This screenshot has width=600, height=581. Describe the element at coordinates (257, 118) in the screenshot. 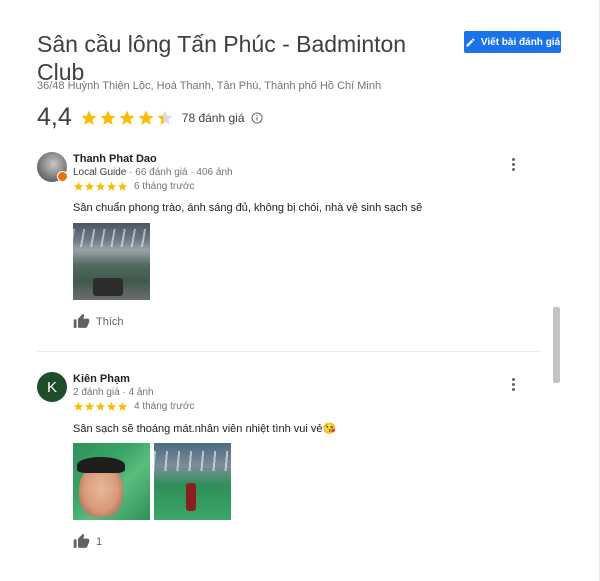

I see `info-icon` at that location.